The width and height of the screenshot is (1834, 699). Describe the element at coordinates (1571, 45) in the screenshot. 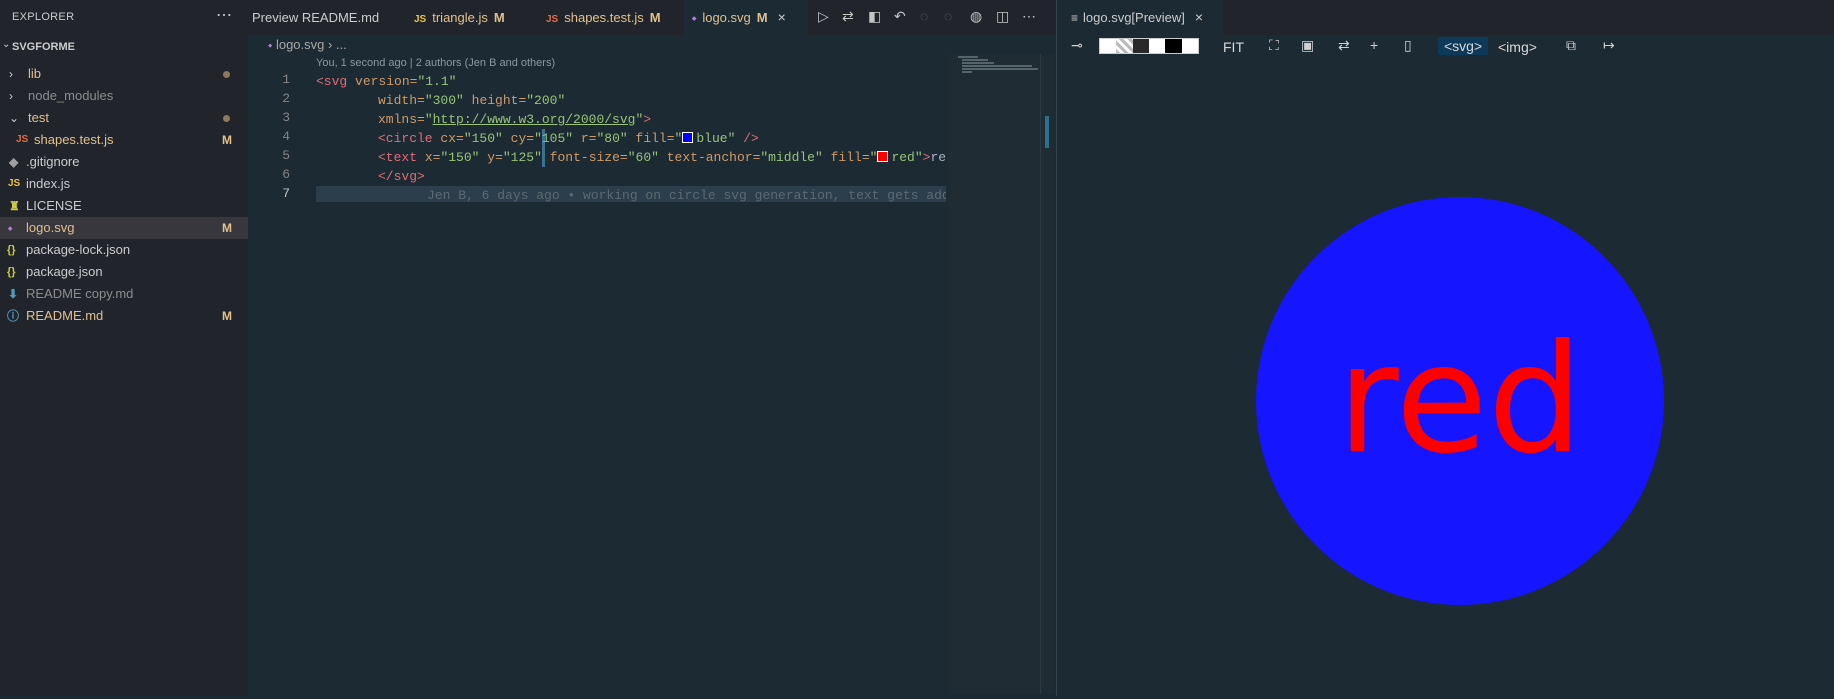

I see `copy-icon: ⧉` at that location.